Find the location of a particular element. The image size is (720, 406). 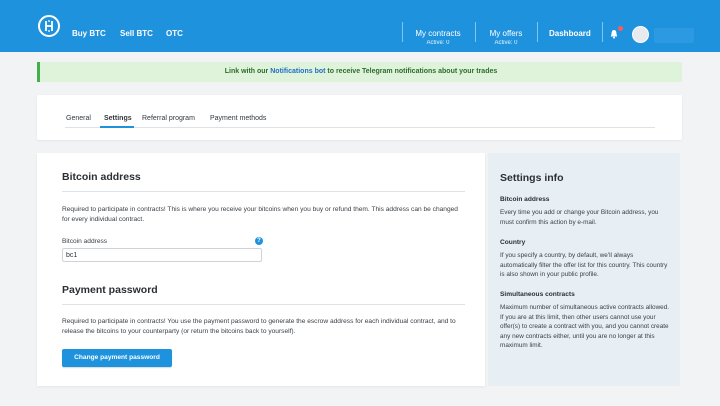

active-tab-indicator is located at coordinates (117, 127).